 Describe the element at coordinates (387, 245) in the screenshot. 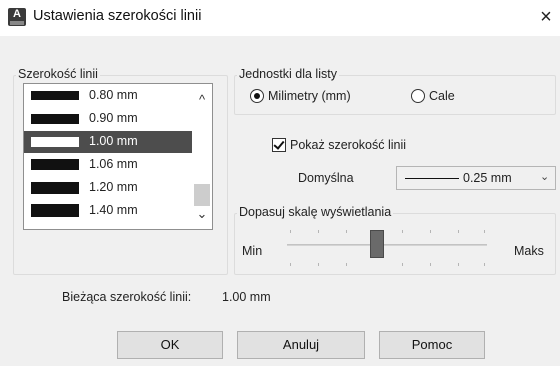

I see `scale-slider-track` at that location.